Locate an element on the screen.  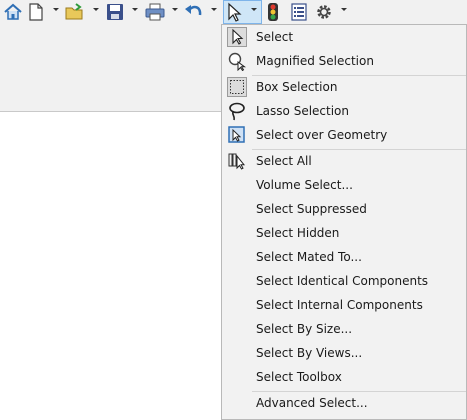
save-button is located at coordinates (115, 12).